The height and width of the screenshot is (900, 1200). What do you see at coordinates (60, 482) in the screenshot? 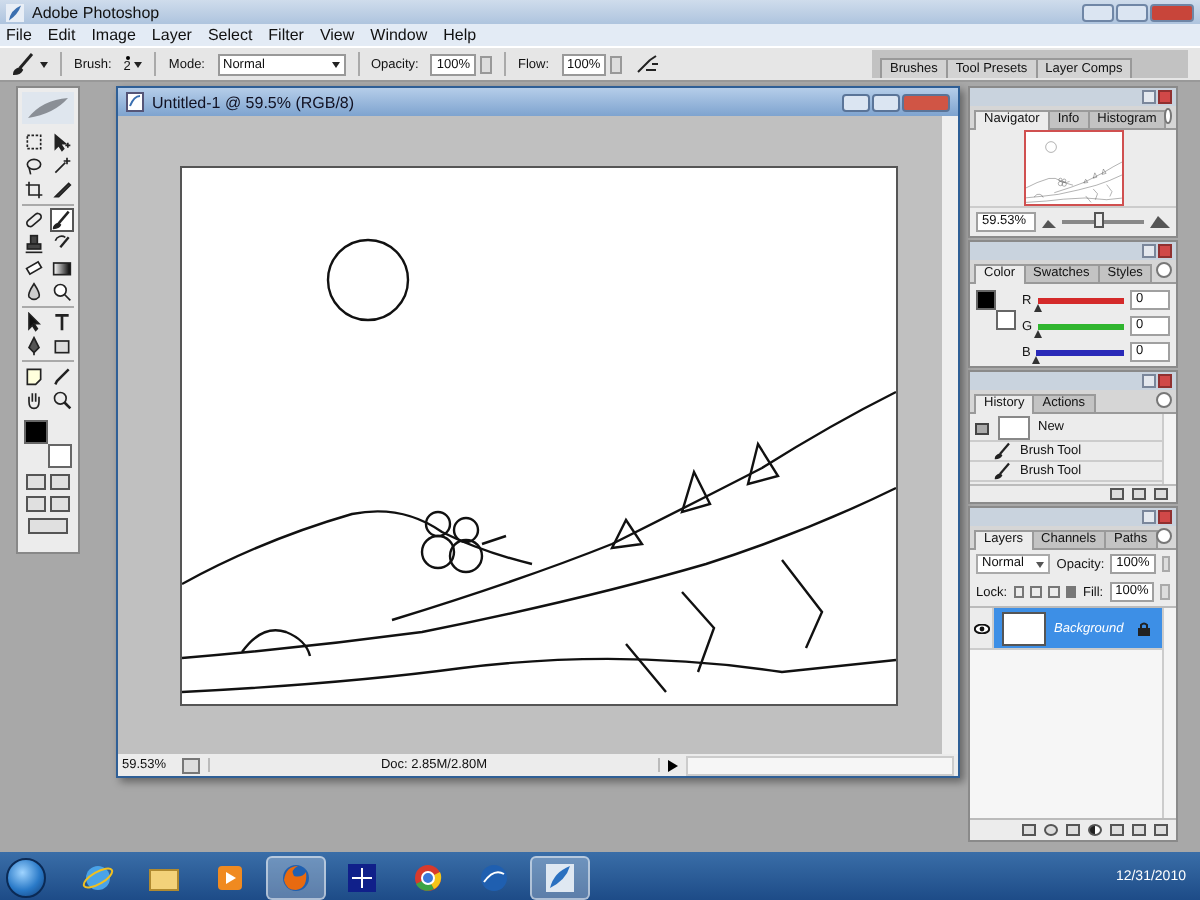
I see `quick-mask-icon` at bounding box center [60, 482].